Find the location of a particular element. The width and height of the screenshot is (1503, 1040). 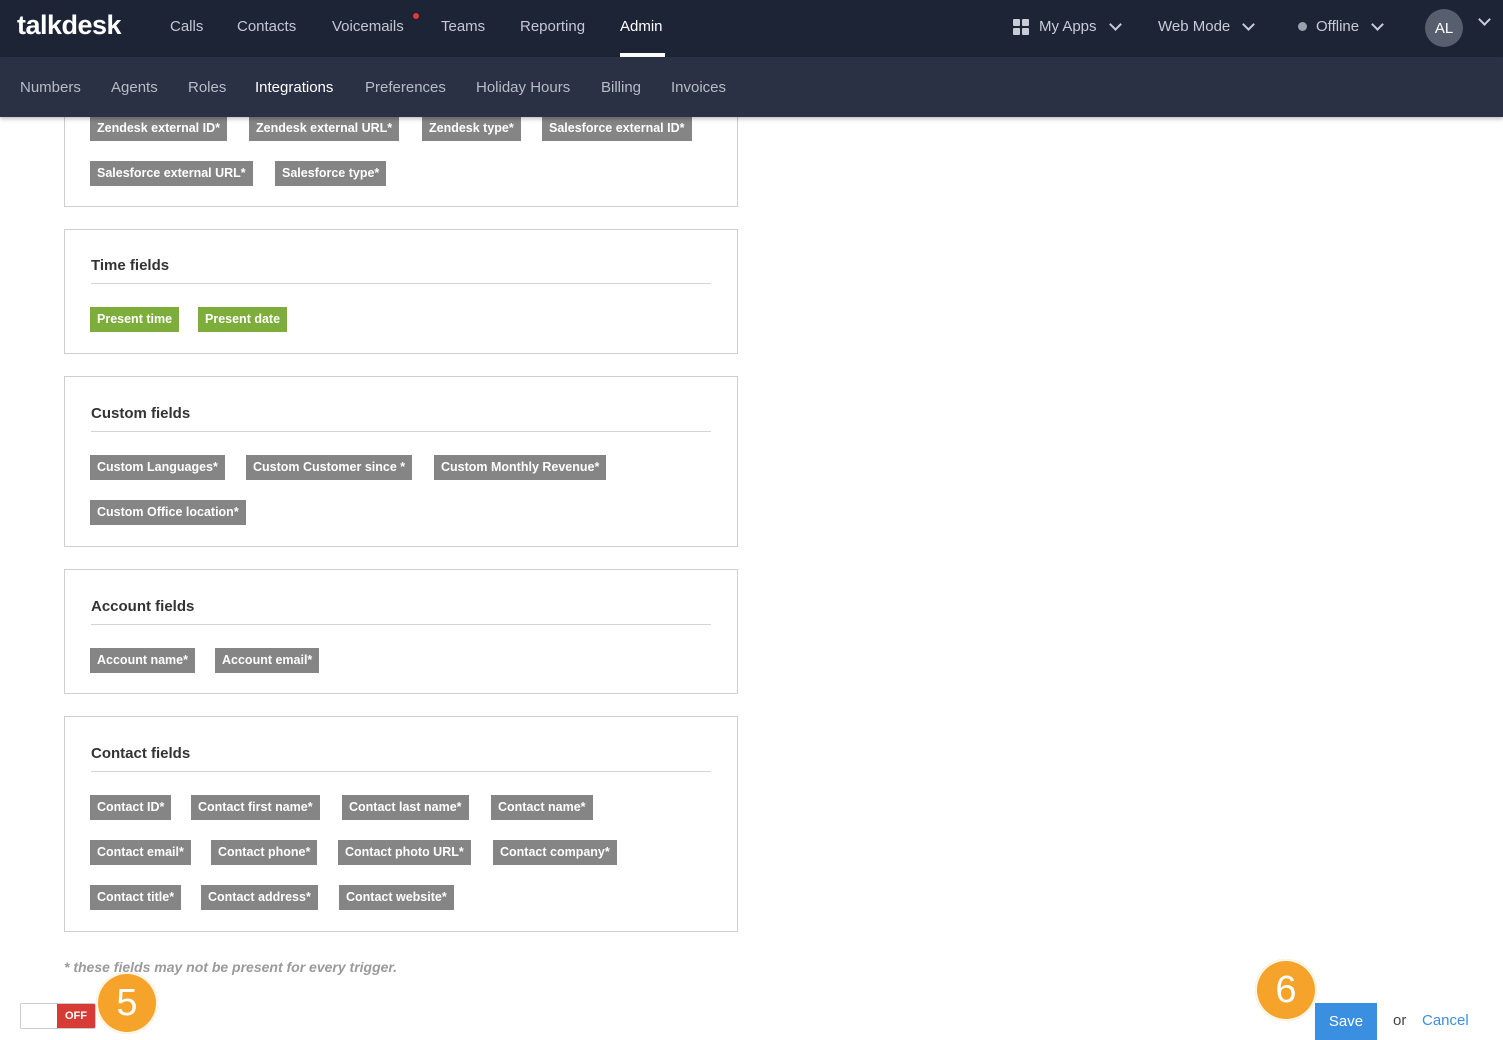

panel-title: Account fields is located at coordinates (143, 606).